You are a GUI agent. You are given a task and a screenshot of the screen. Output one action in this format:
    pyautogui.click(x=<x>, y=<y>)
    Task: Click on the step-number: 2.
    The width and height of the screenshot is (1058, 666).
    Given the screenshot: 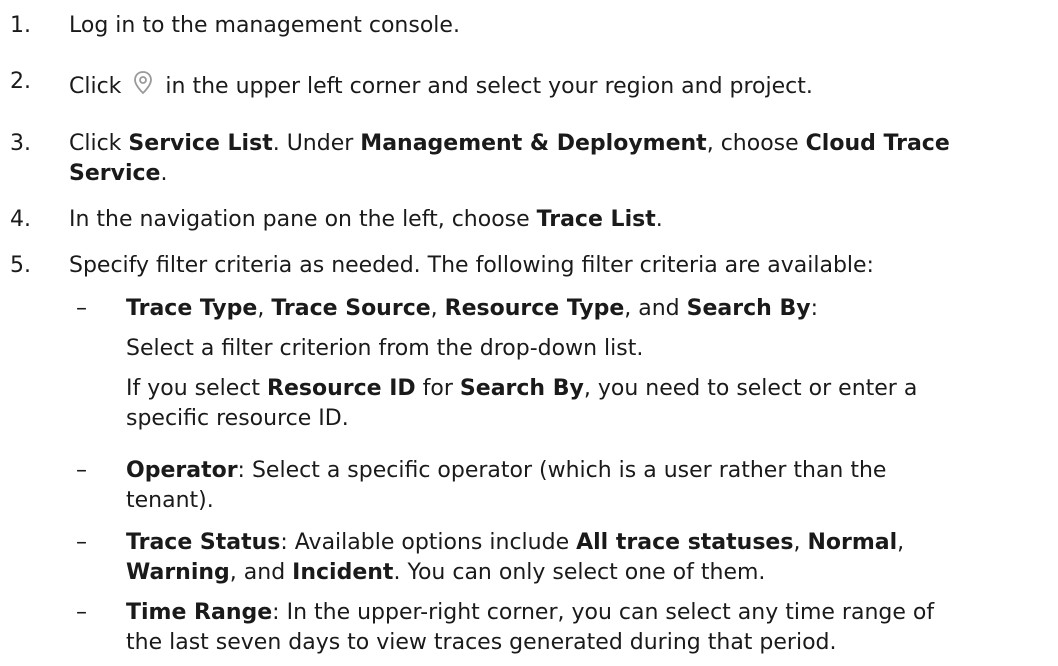 What is the action you would take?
    pyautogui.click(x=20, y=81)
    